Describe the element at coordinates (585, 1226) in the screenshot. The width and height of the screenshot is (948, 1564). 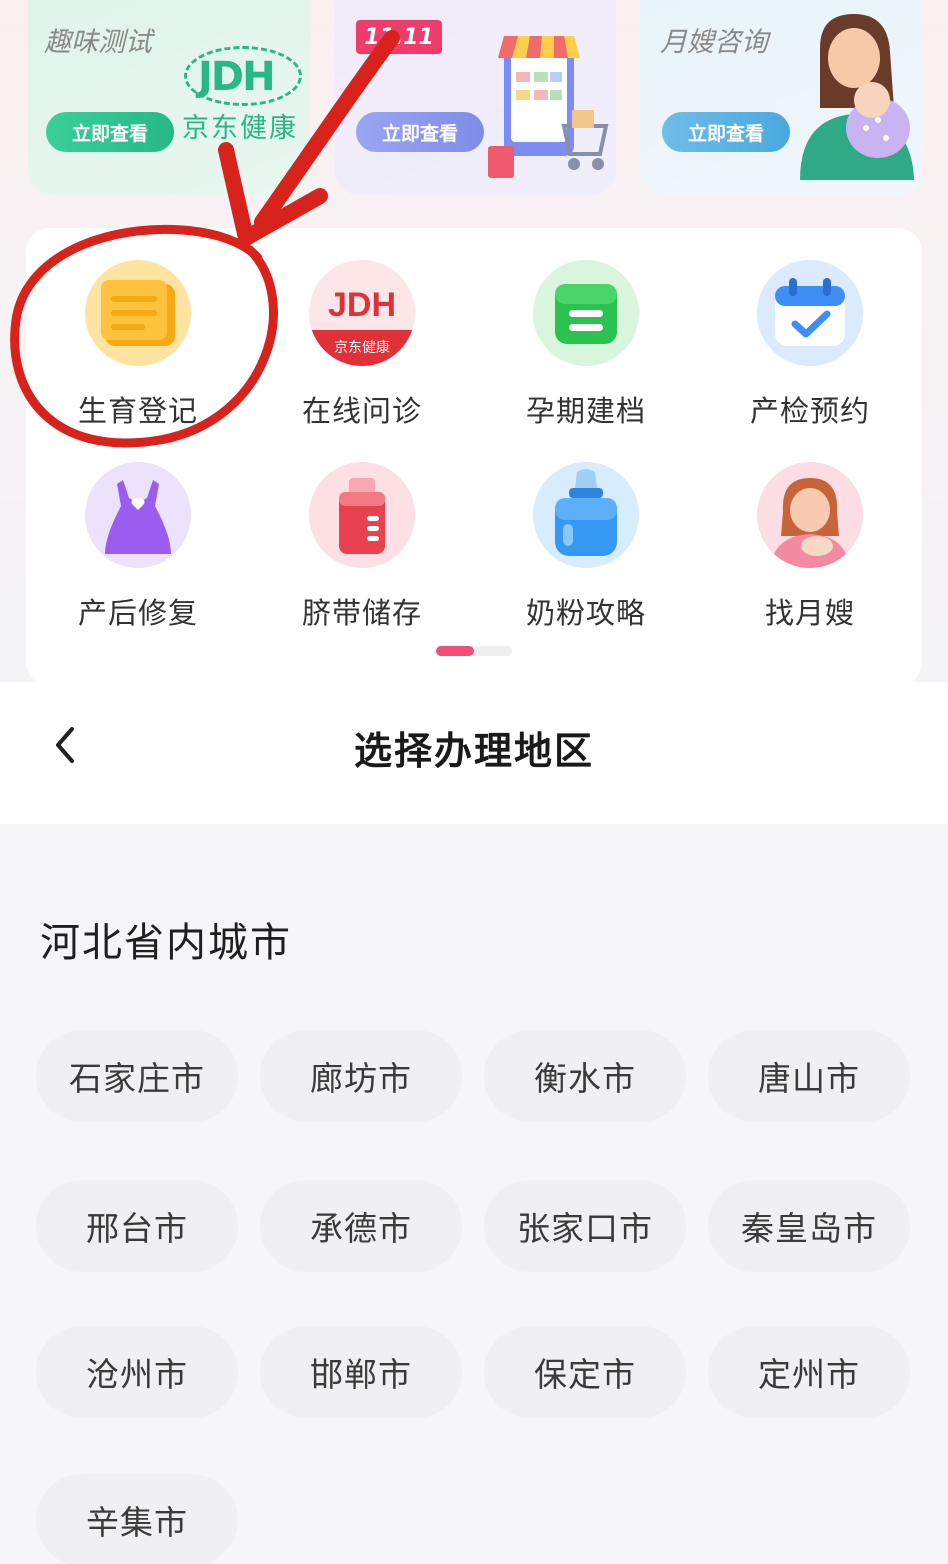
I see `city-chip: 张家口市` at that location.